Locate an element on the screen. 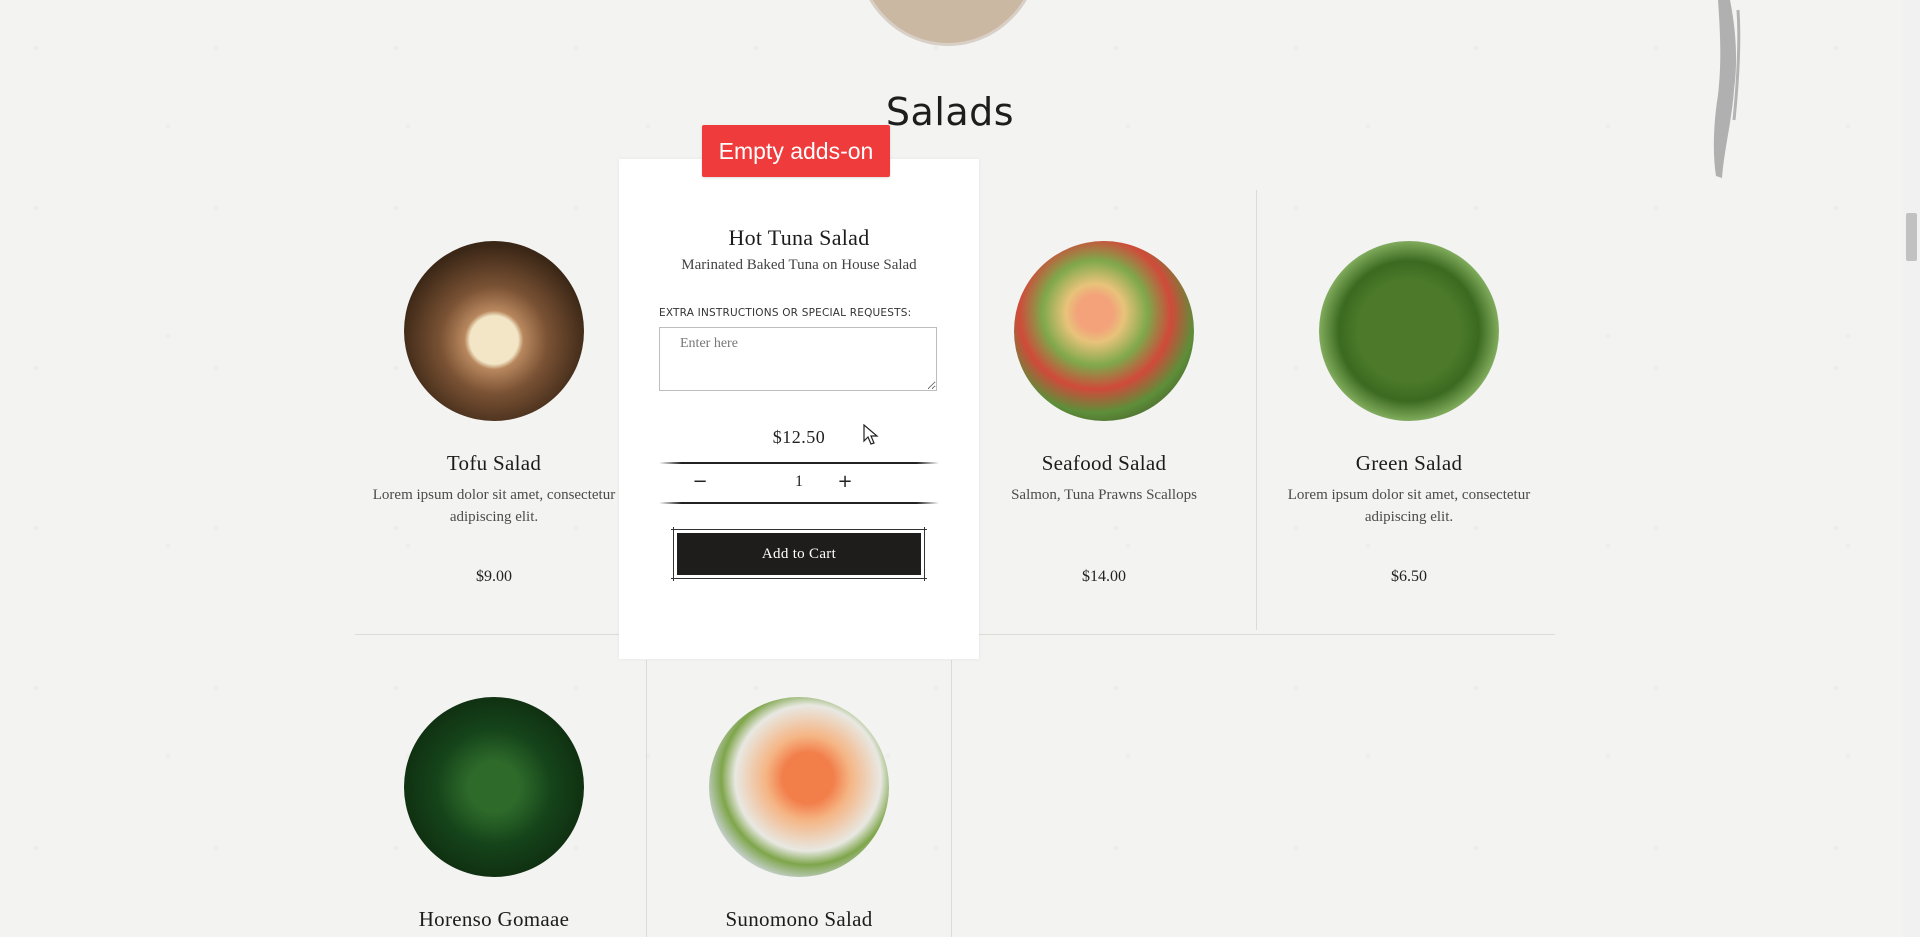 This screenshot has height=937, width=1920. menu-item-card: Horenso Gomaae is located at coordinates (494, 814).